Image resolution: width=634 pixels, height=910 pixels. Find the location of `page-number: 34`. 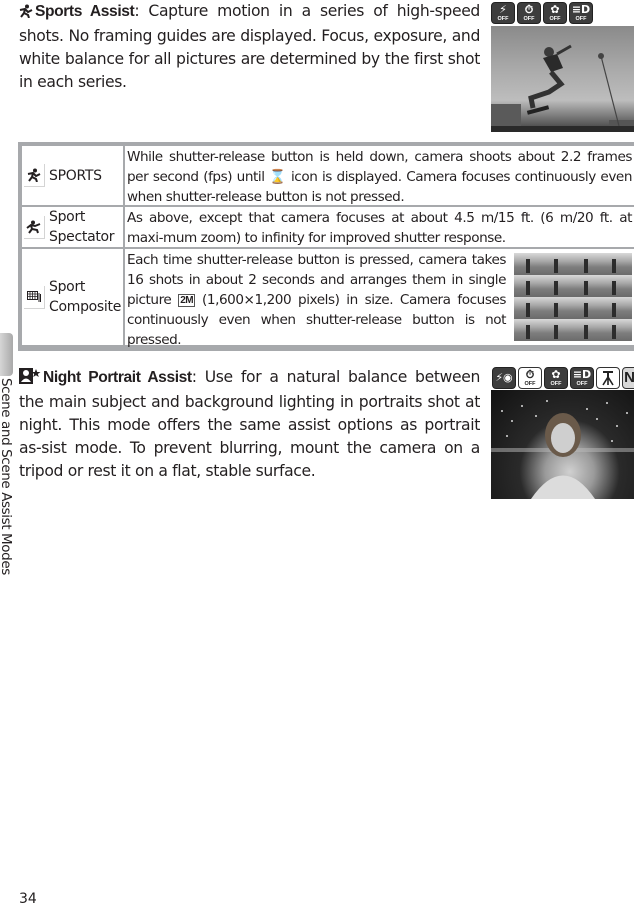

page-number: 34 is located at coordinates (28, 899).